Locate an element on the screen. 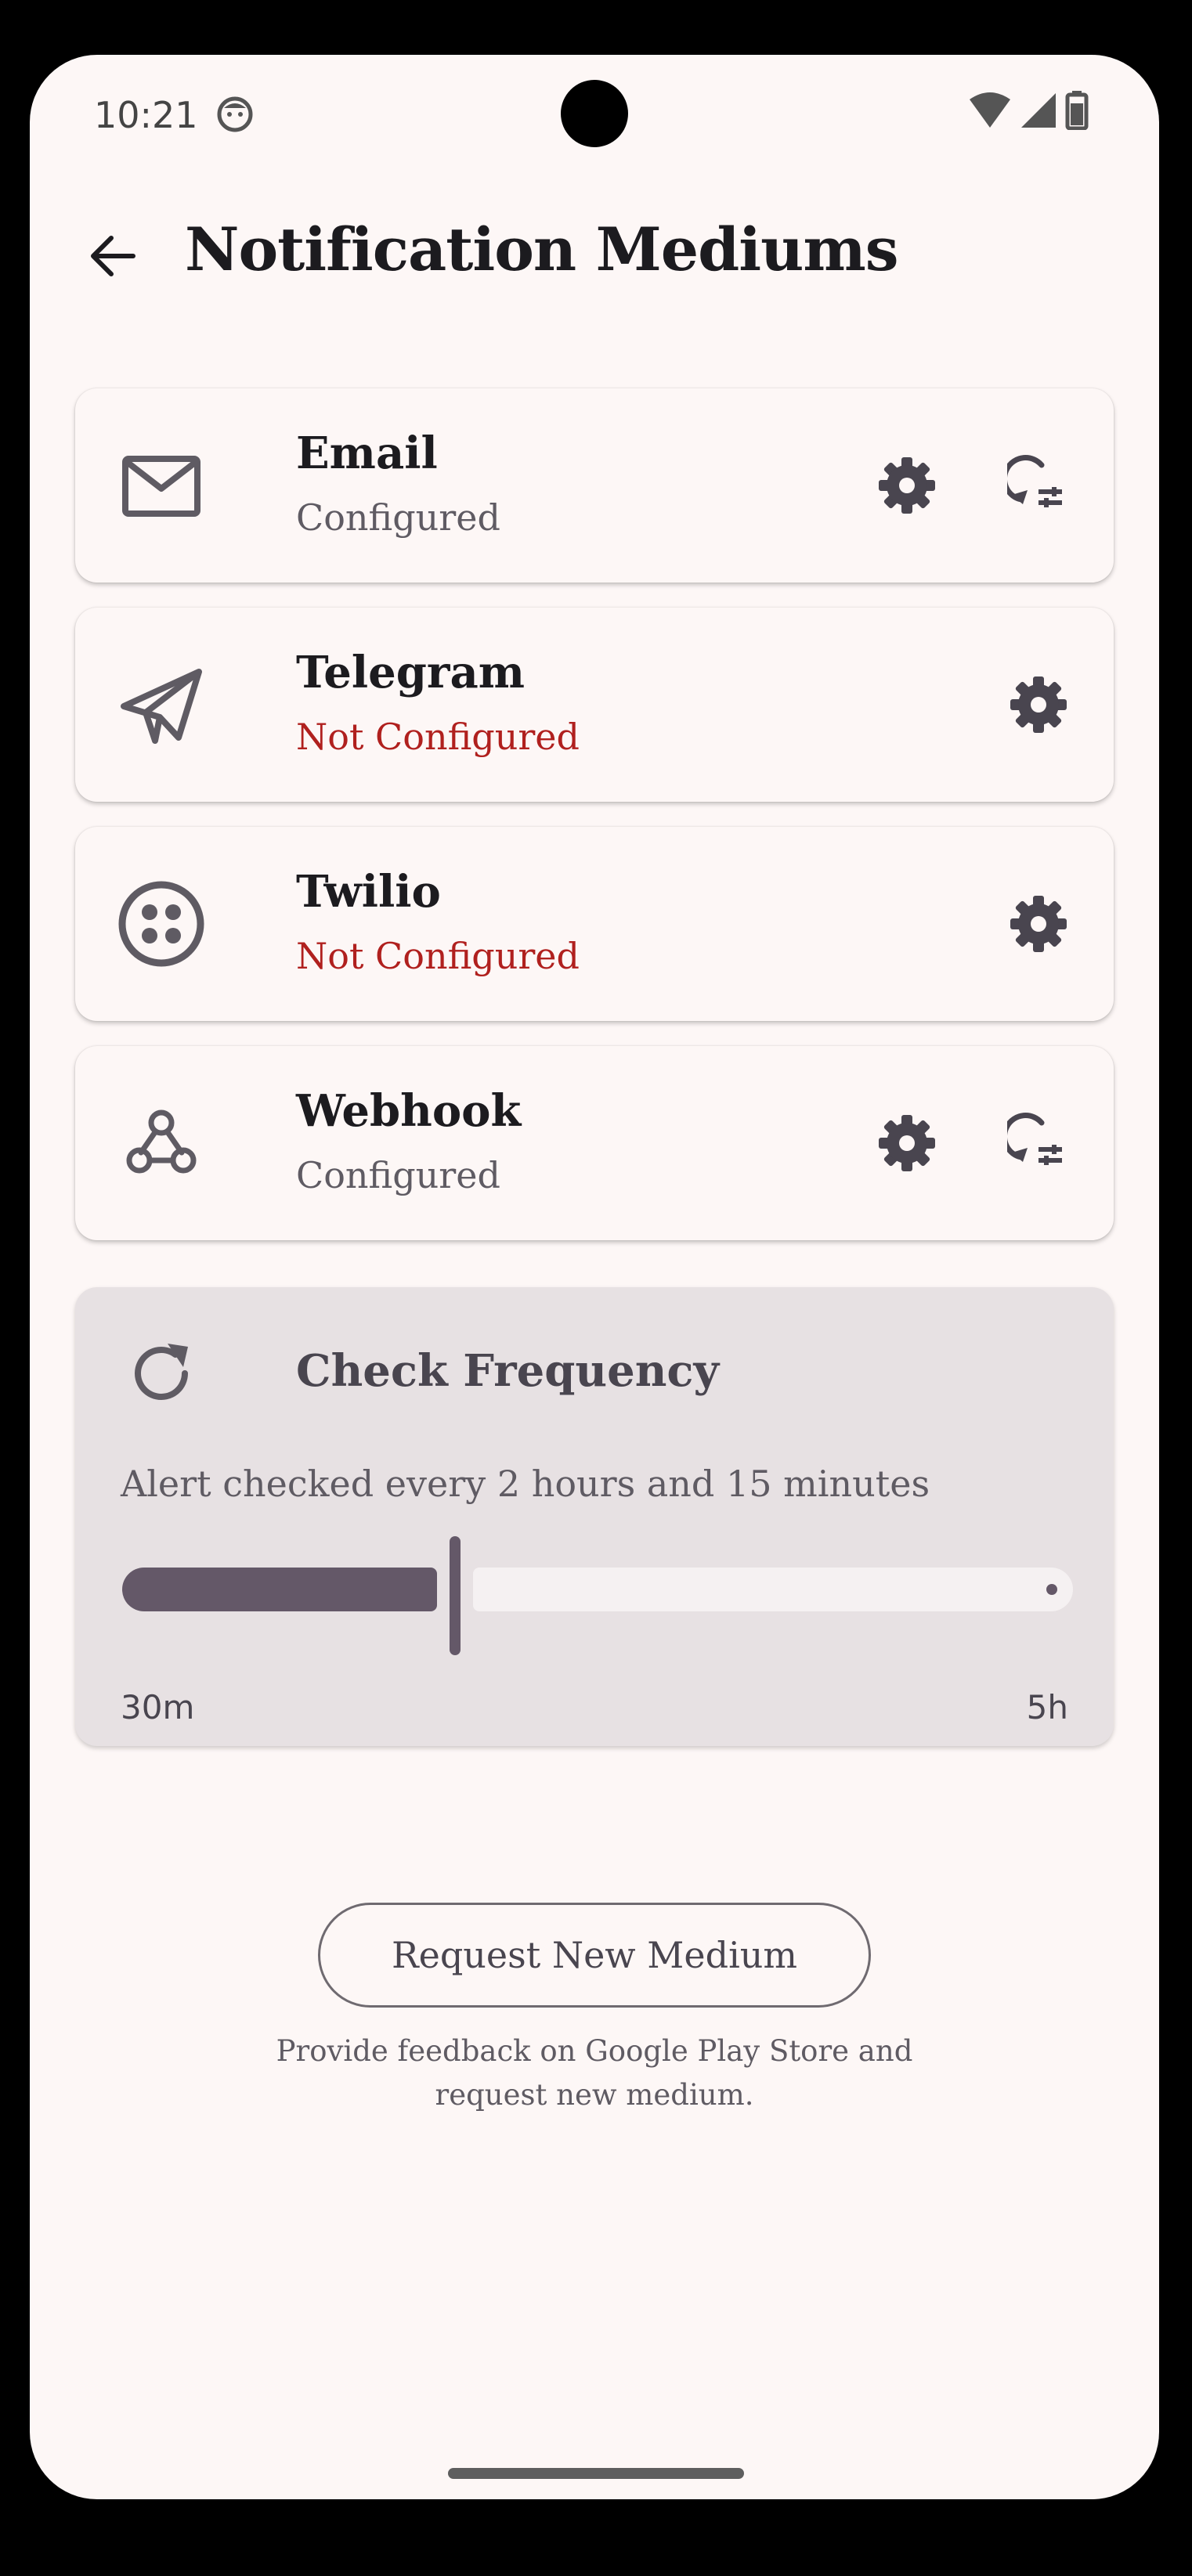  status-time: 10:21 is located at coordinates (146, 115).